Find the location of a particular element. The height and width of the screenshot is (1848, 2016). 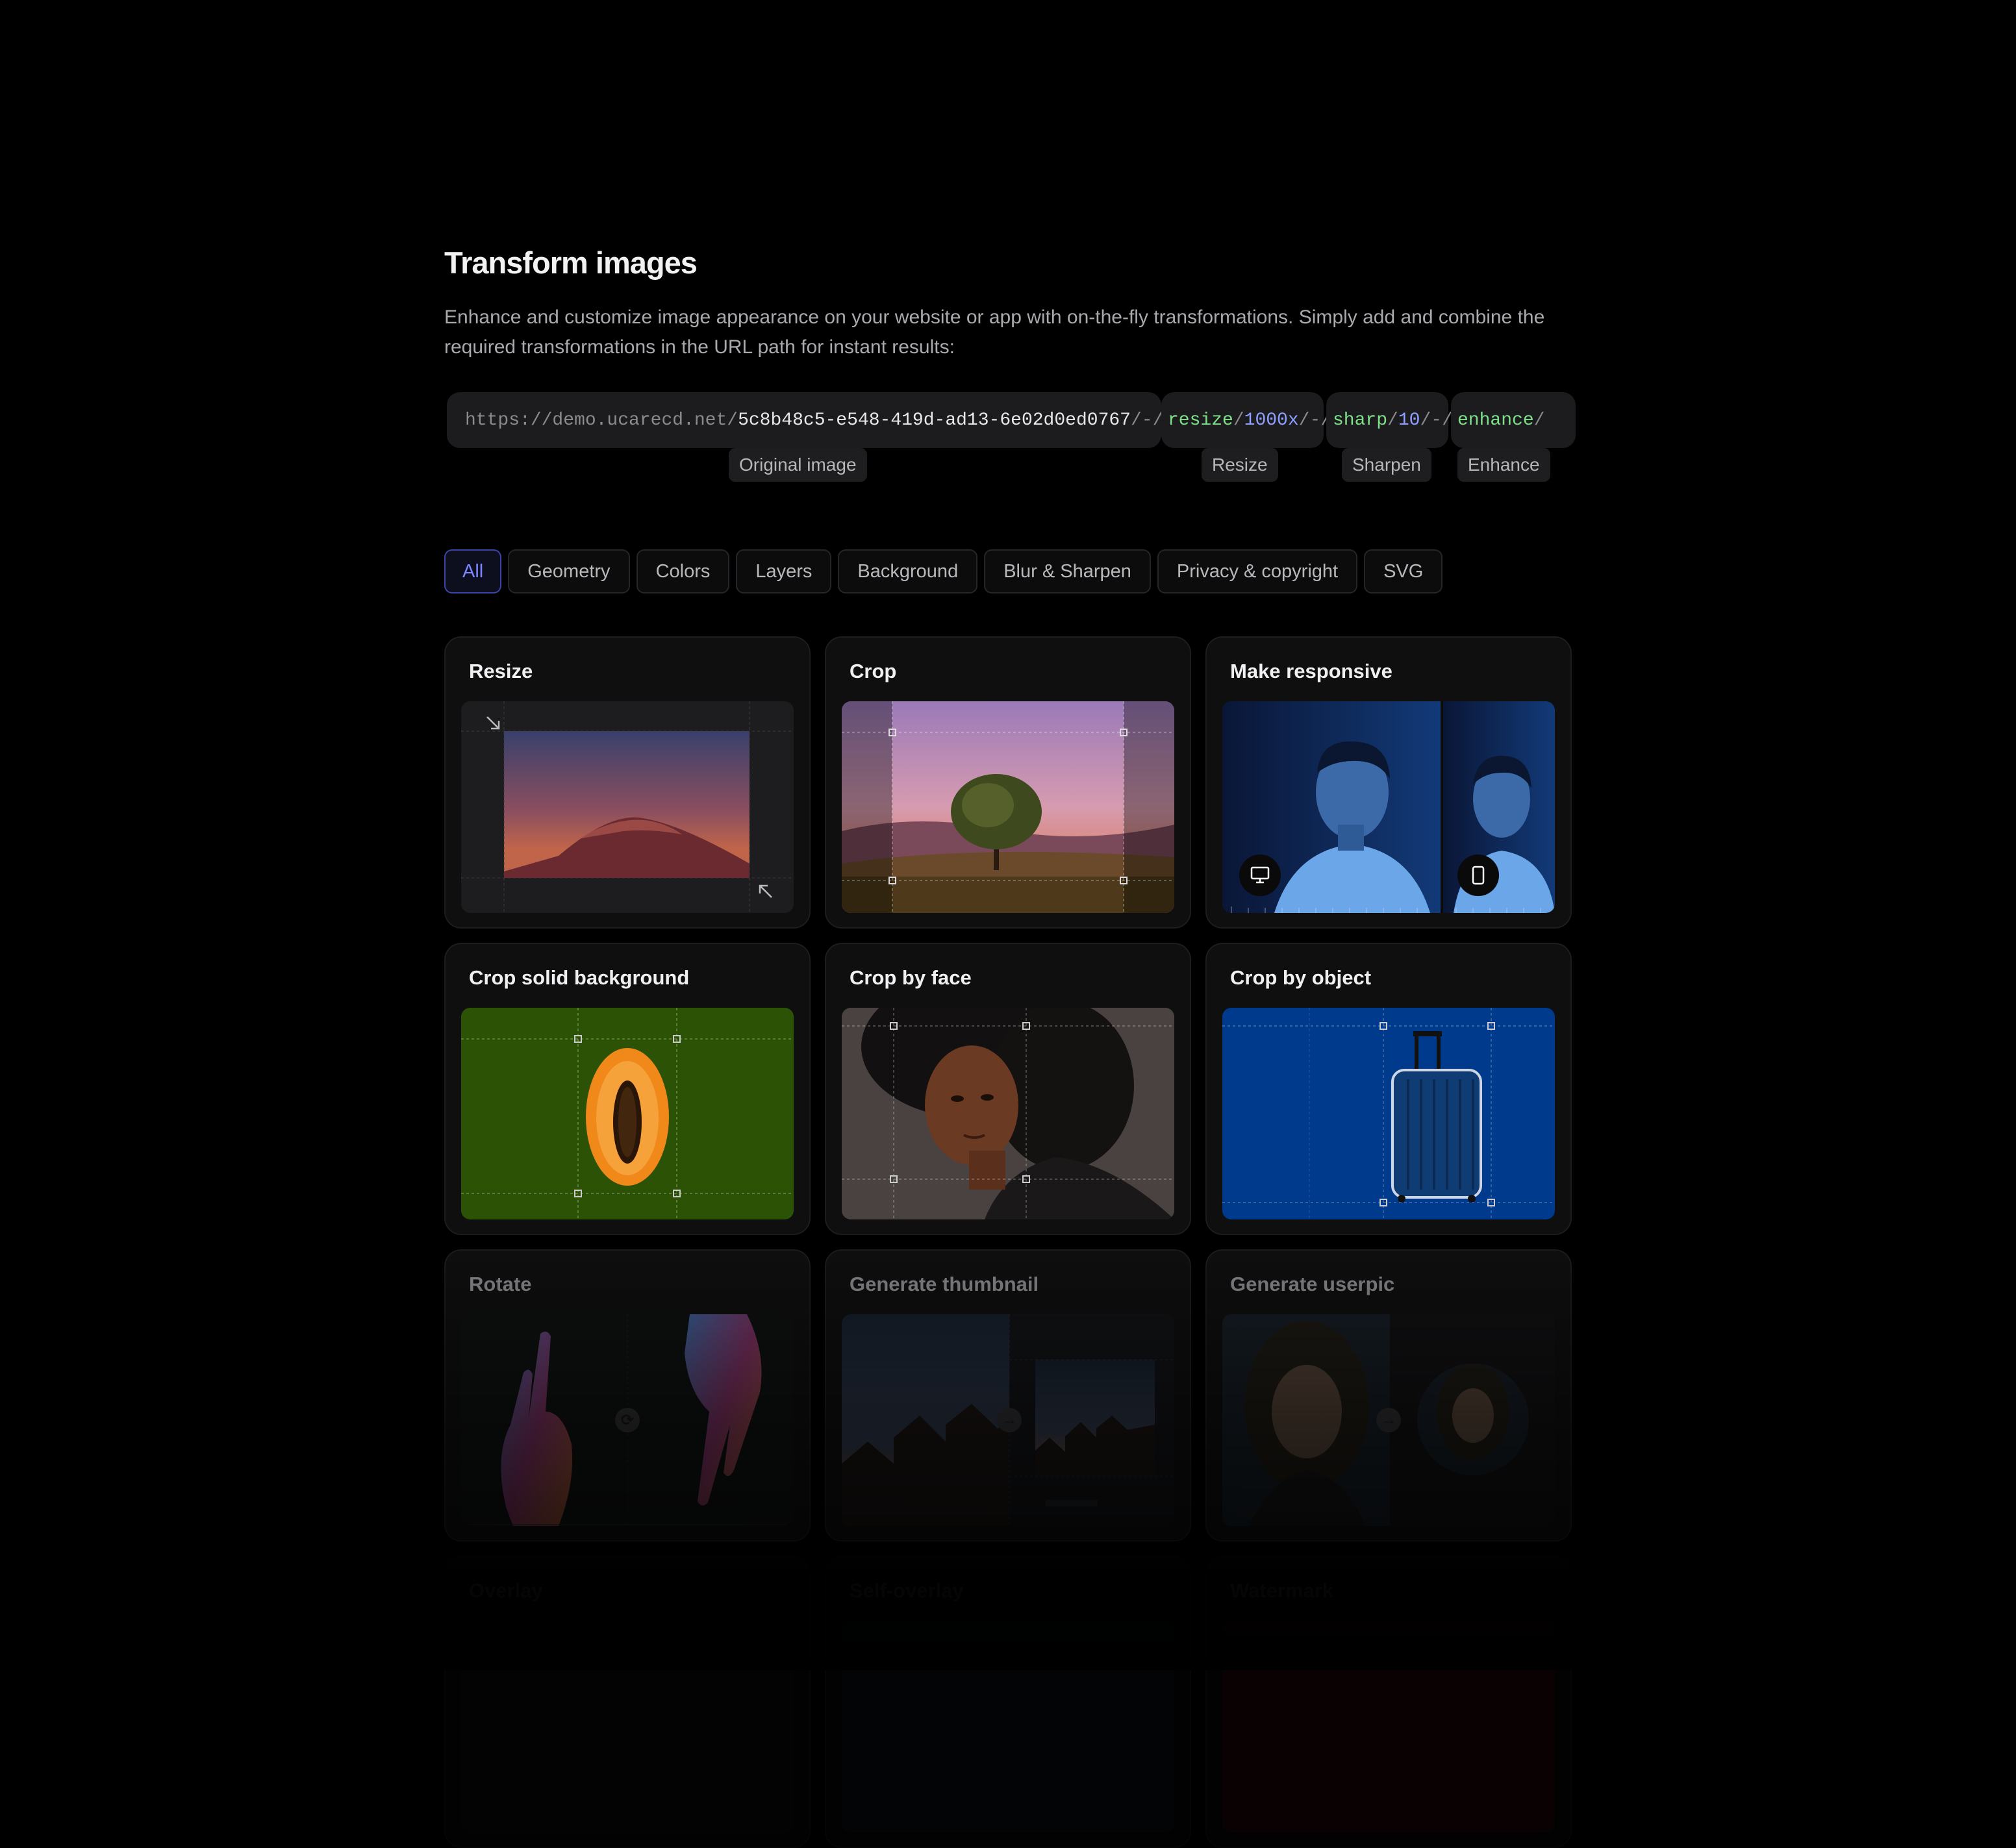

url-segment-sharpen: sharp/10/-/ is located at coordinates (1390, 420).